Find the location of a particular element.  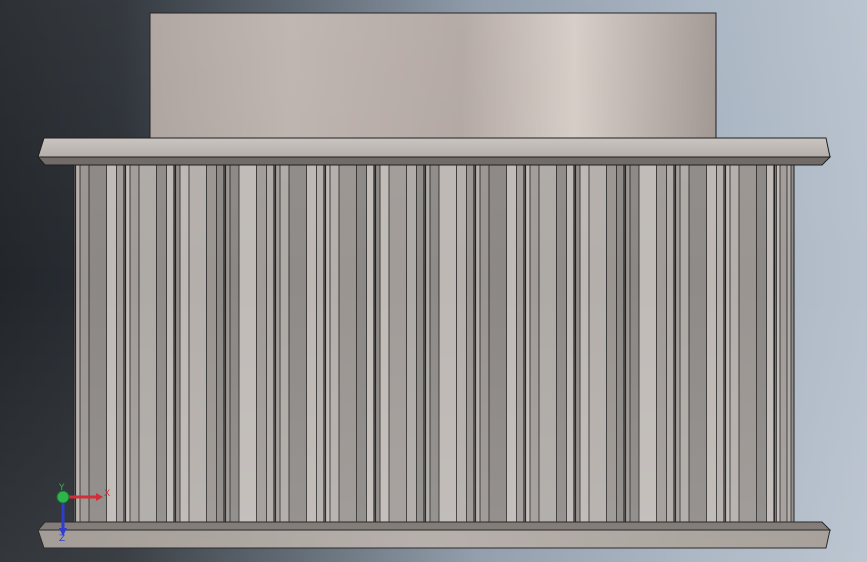

reference-triad: X Y Z is located at coordinates (83, 512).